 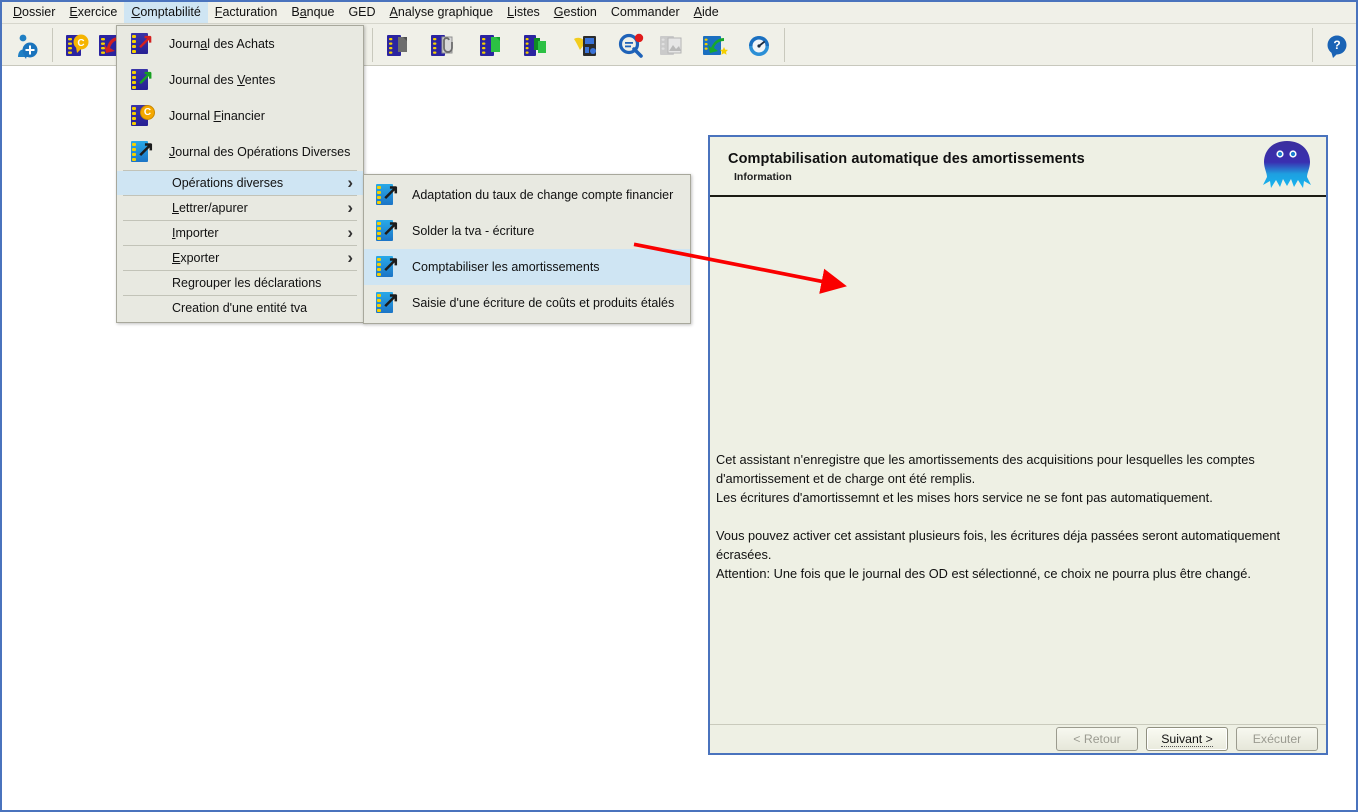 I want to click on dropdown-item-label: Journal des Ventes, so click(x=222, y=80).